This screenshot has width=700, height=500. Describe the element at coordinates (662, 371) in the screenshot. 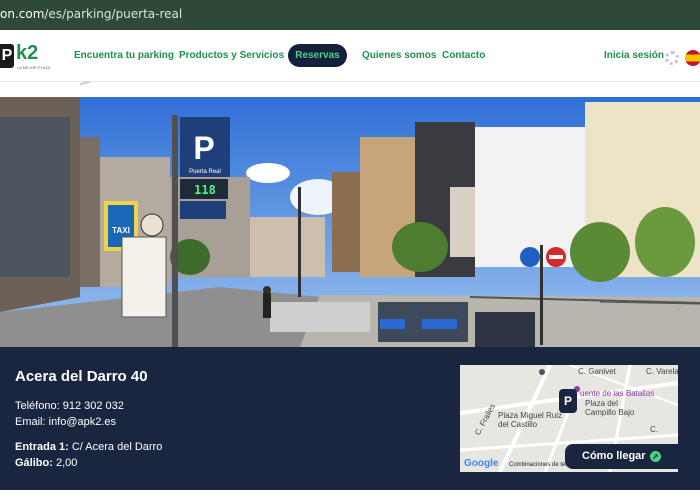

I see `map-label-varela: C. Varela` at that location.